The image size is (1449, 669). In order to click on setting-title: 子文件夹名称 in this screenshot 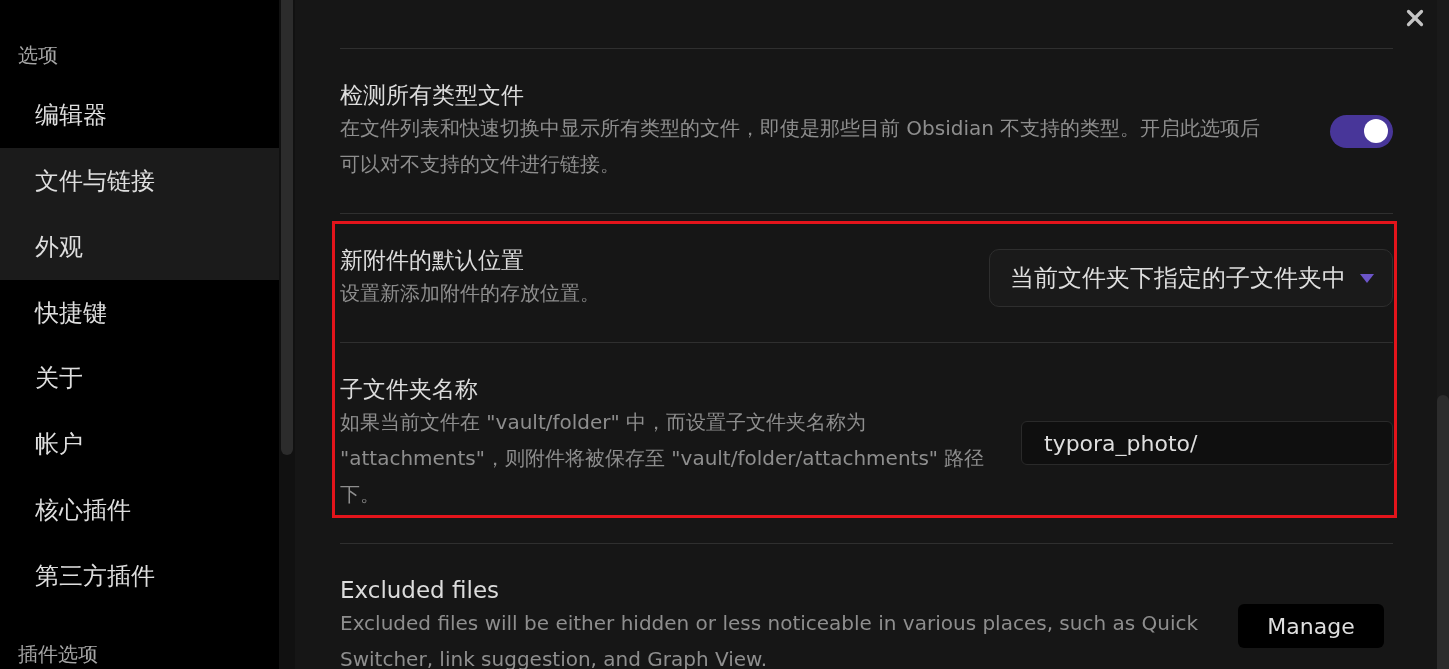, I will do `click(409, 389)`.